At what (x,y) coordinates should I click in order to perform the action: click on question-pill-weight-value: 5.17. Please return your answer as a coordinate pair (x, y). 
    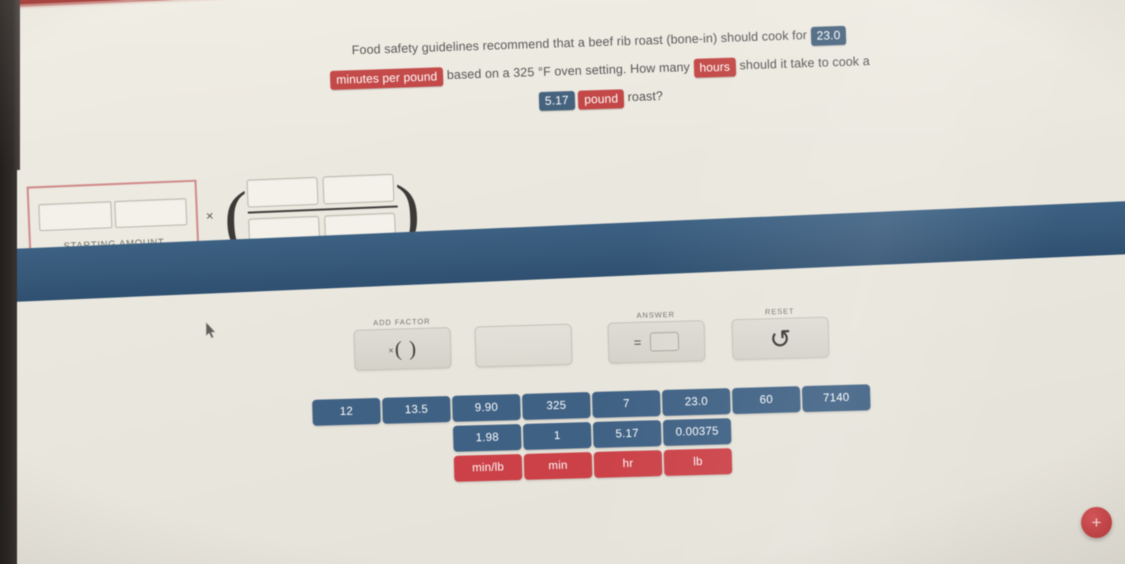
    Looking at the image, I should click on (556, 101).